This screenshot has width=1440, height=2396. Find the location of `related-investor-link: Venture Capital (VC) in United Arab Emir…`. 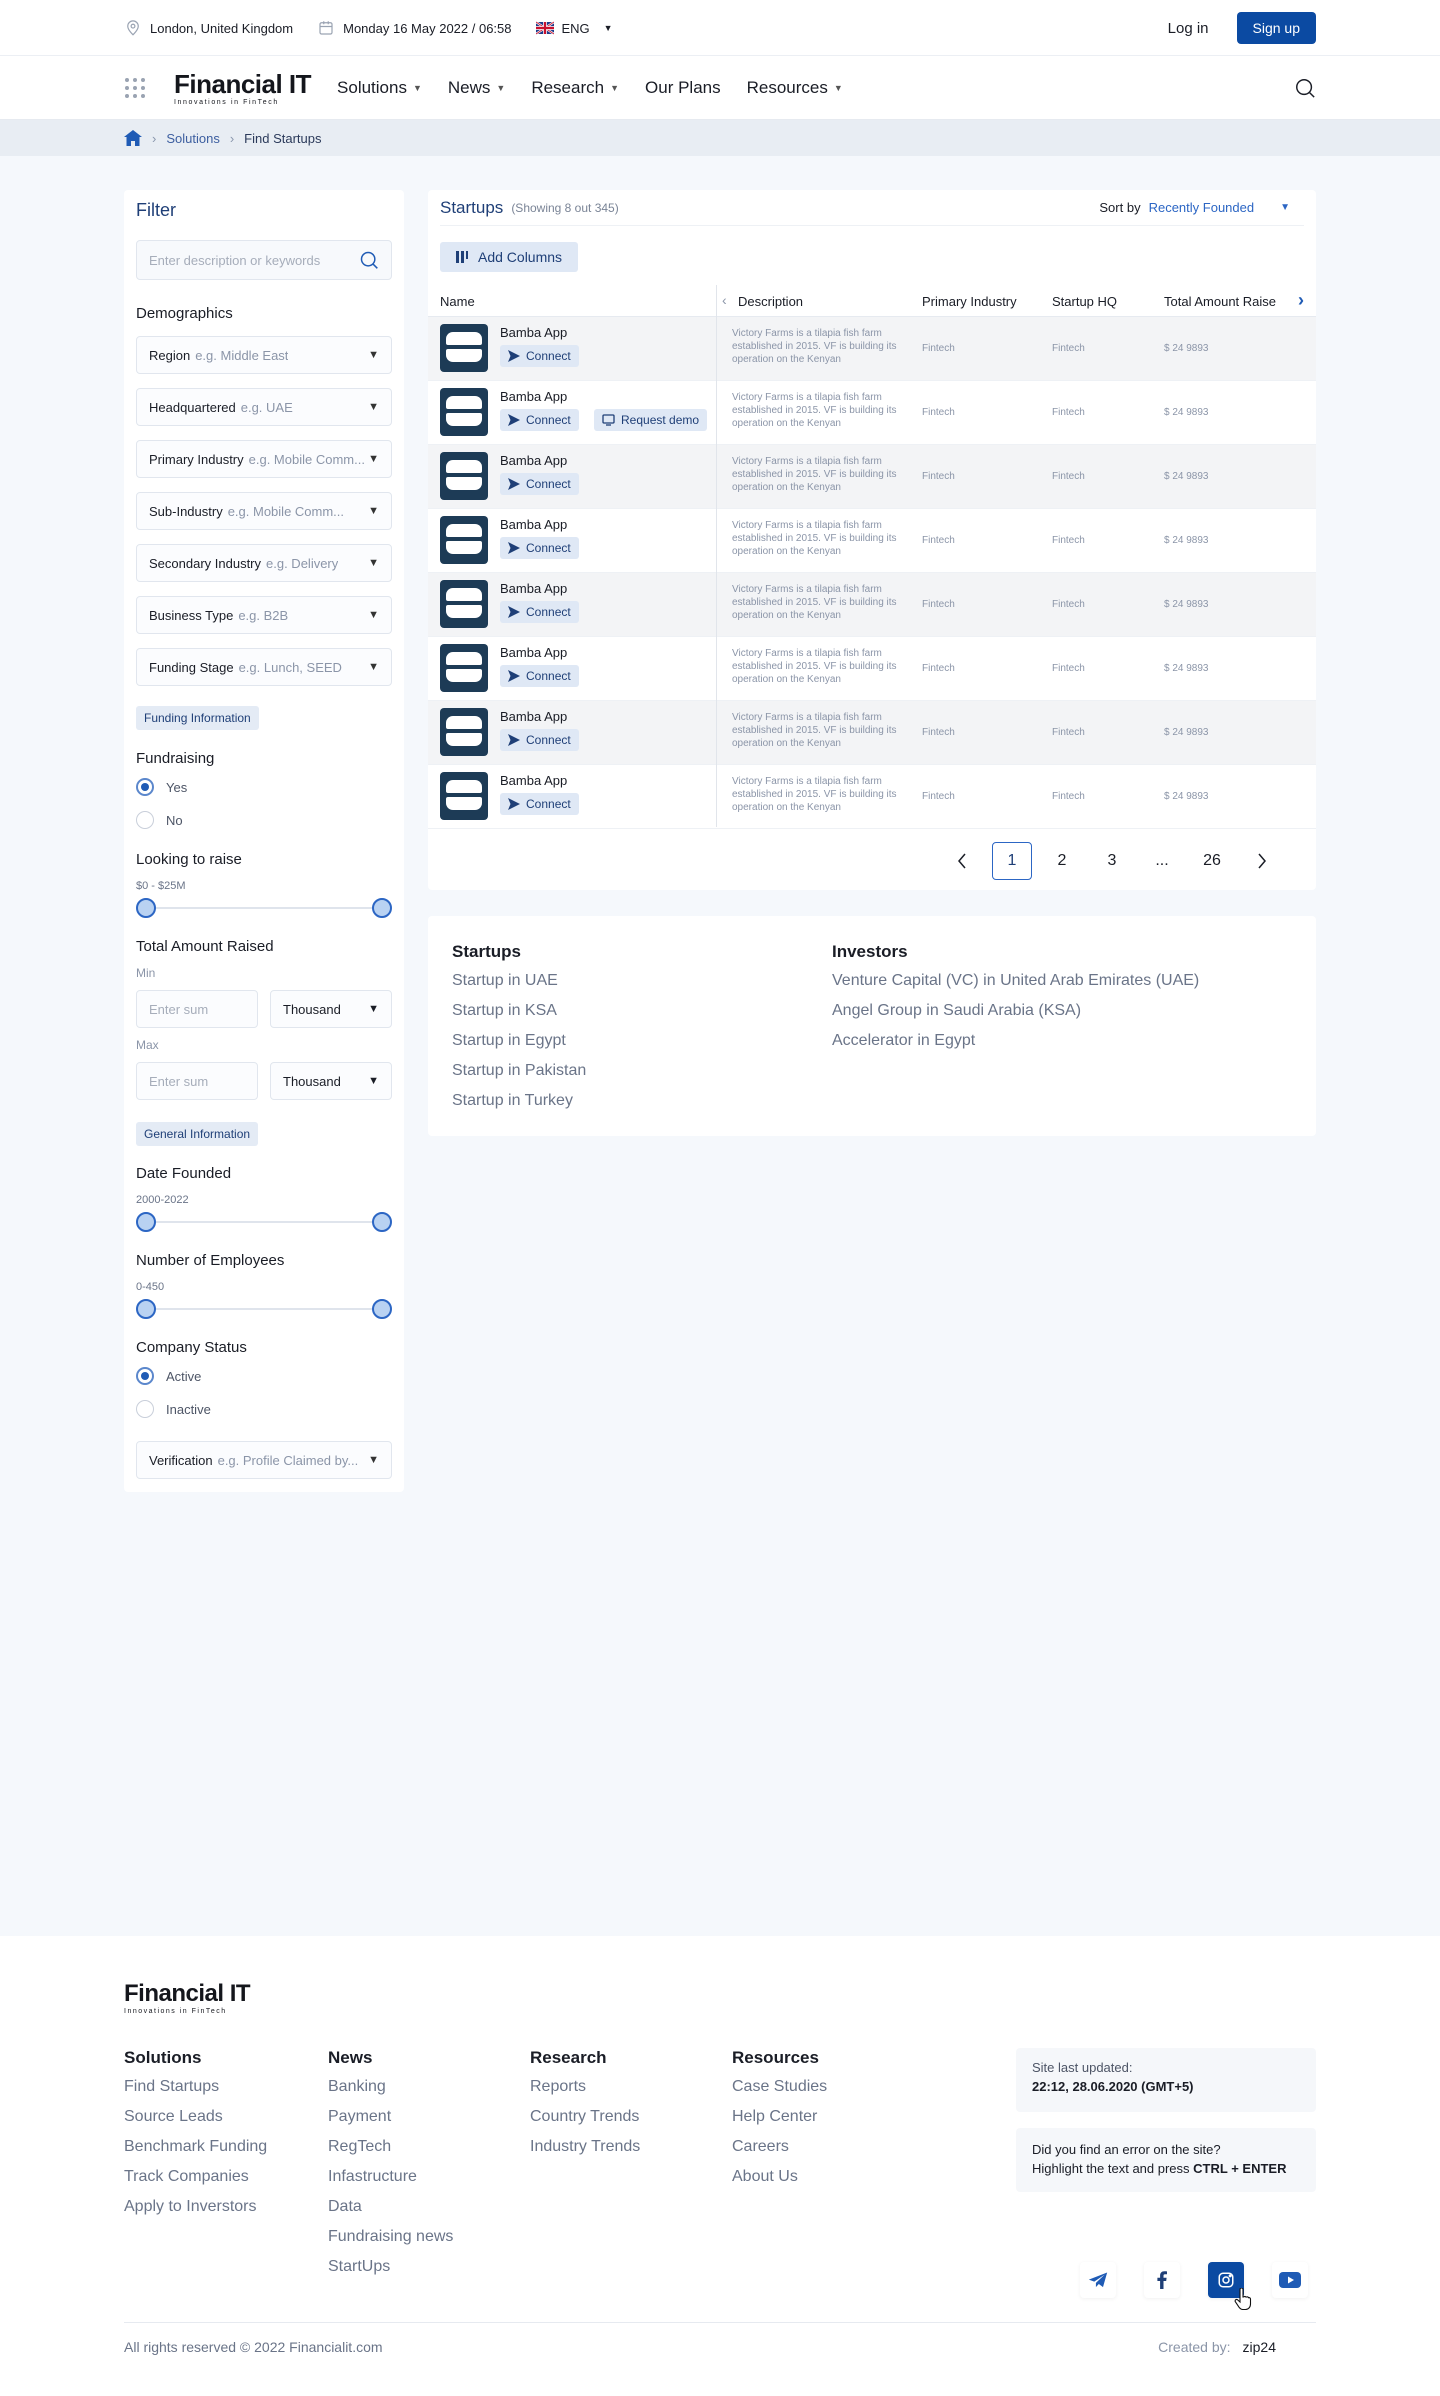

related-investor-link: Venture Capital (VC) in United Arab Emir… is located at coordinates (1015, 981).